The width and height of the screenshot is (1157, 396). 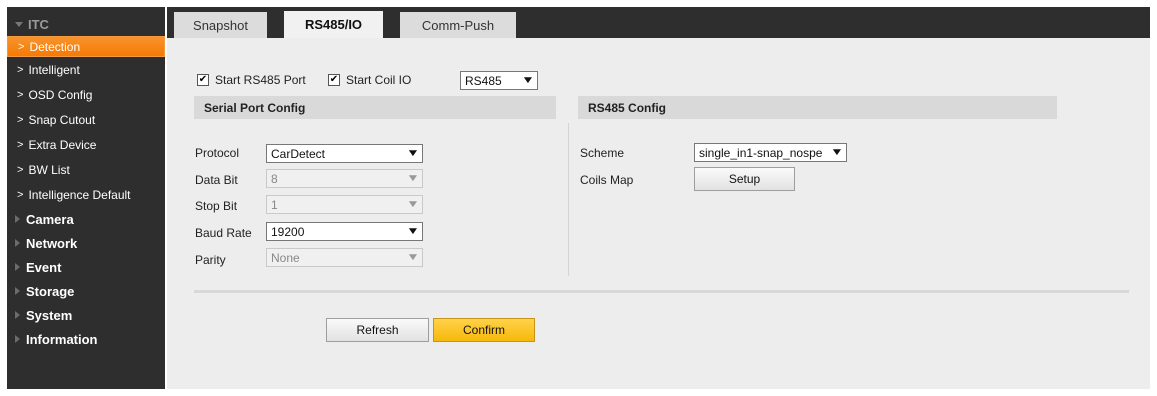 I want to click on sidebar-item-snap-cutout: > Snap Cutout, so click(x=86, y=119).